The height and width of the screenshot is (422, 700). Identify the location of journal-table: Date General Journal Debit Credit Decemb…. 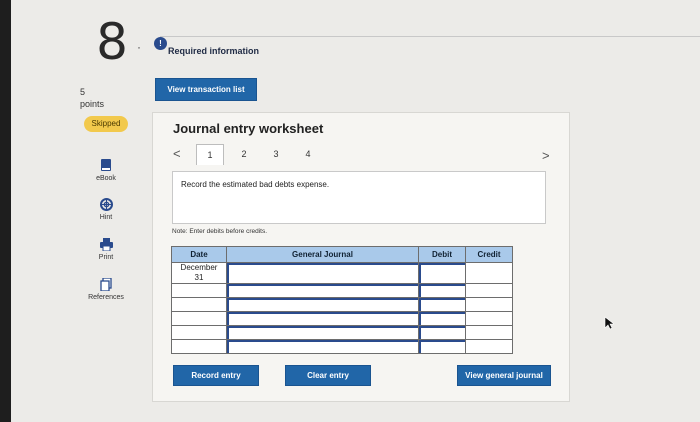
(342, 300).